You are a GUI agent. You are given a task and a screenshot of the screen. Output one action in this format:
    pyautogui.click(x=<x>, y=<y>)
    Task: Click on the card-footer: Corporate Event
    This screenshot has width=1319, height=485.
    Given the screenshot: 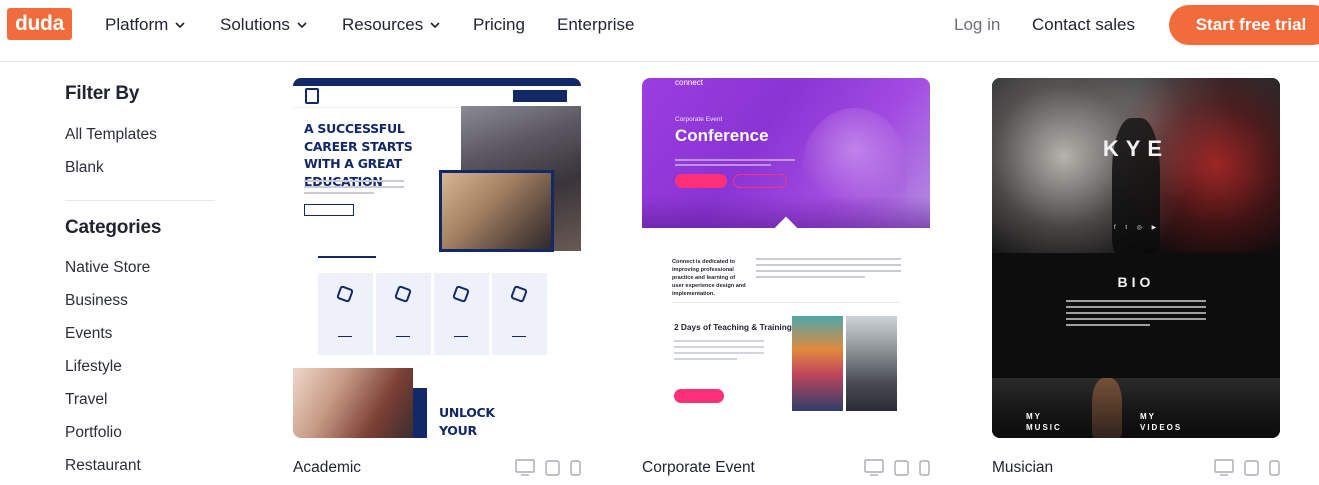 What is the action you would take?
    pyautogui.click(x=786, y=471)
    